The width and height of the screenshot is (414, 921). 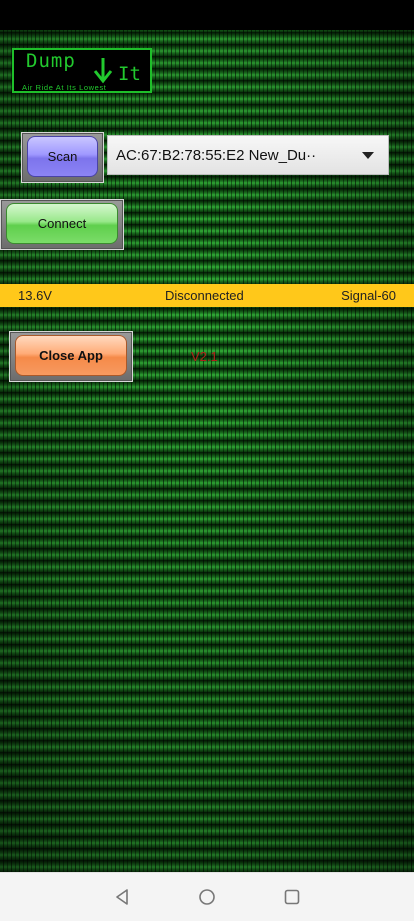 What do you see at coordinates (64, 87) in the screenshot?
I see `logo-tagline: Air Ride At Its Lowest` at bounding box center [64, 87].